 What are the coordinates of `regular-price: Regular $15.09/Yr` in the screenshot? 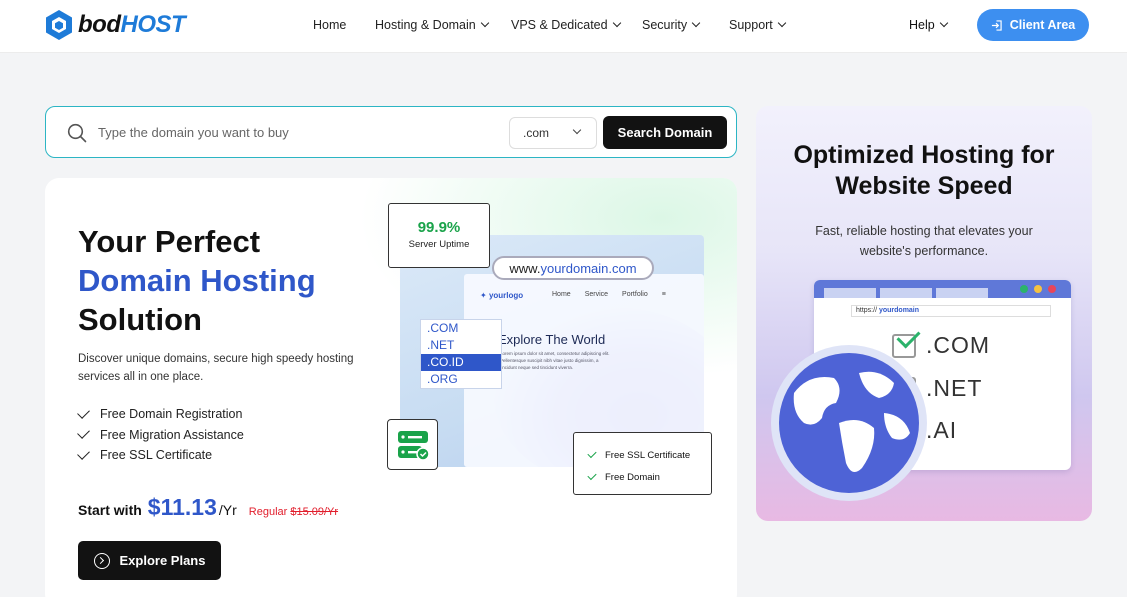 It's located at (293, 512).